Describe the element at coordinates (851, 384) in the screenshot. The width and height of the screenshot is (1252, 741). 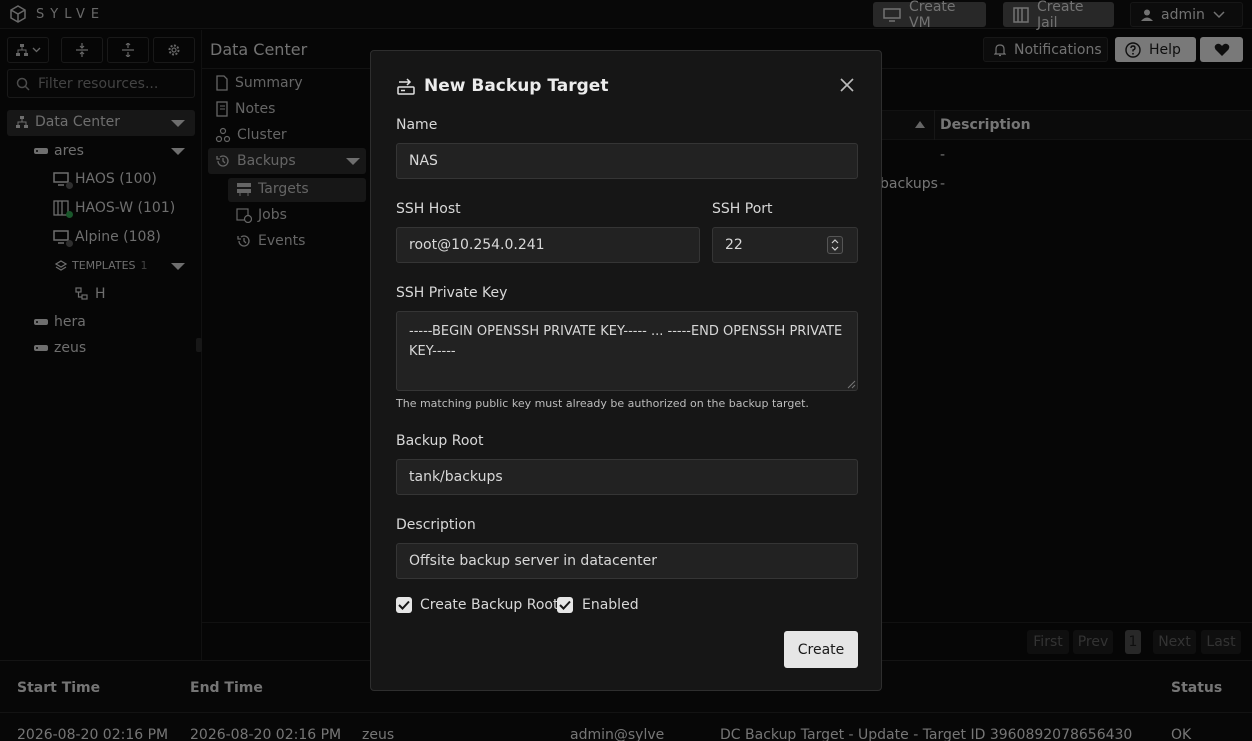
I see `textarea-resize-grip` at that location.